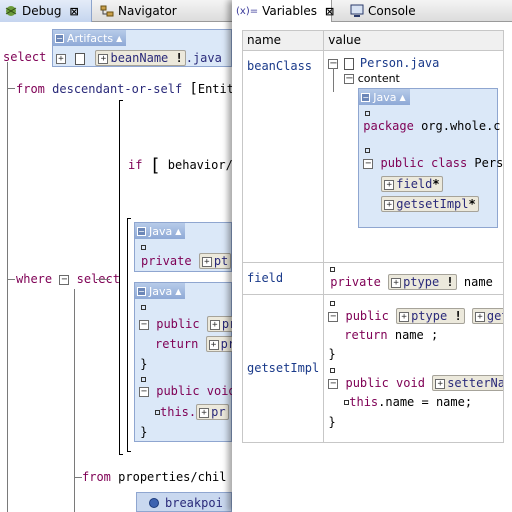 The height and width of the screenshot is (512, 512). What do you see at coordinates (247, 11) in the screenshot?
I see `variables-icon: (x)=` at bounding box center [247, 11].